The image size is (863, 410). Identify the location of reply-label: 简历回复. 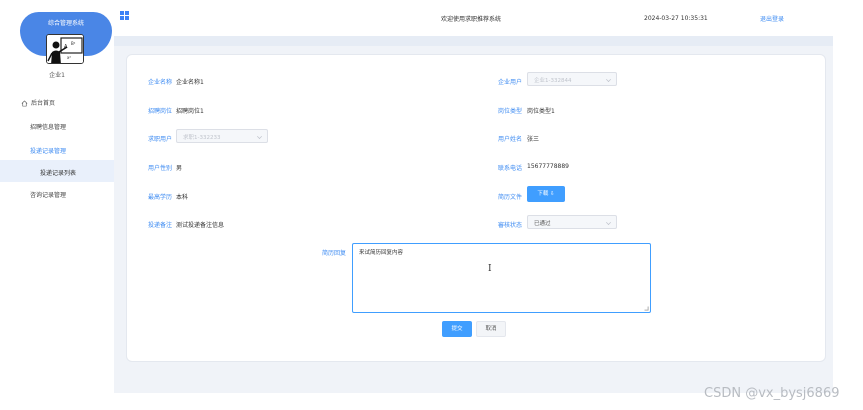
(334, 253).